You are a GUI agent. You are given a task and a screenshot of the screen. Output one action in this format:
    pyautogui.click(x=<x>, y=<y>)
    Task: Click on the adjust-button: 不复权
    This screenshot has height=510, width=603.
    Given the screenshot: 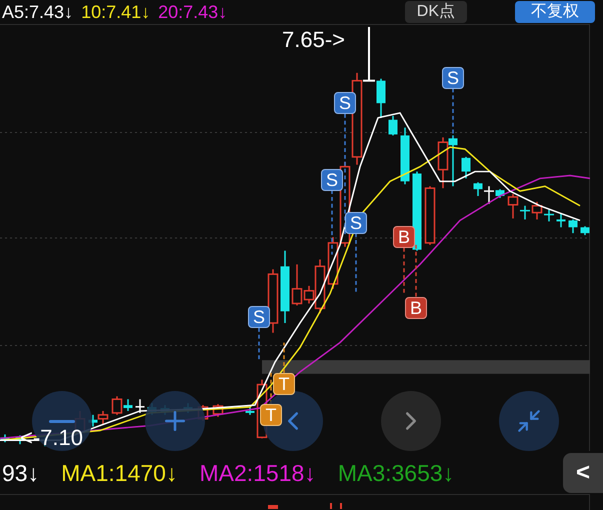 What is the action you would take?
    pyautogui.click(x=555, y=12)
    